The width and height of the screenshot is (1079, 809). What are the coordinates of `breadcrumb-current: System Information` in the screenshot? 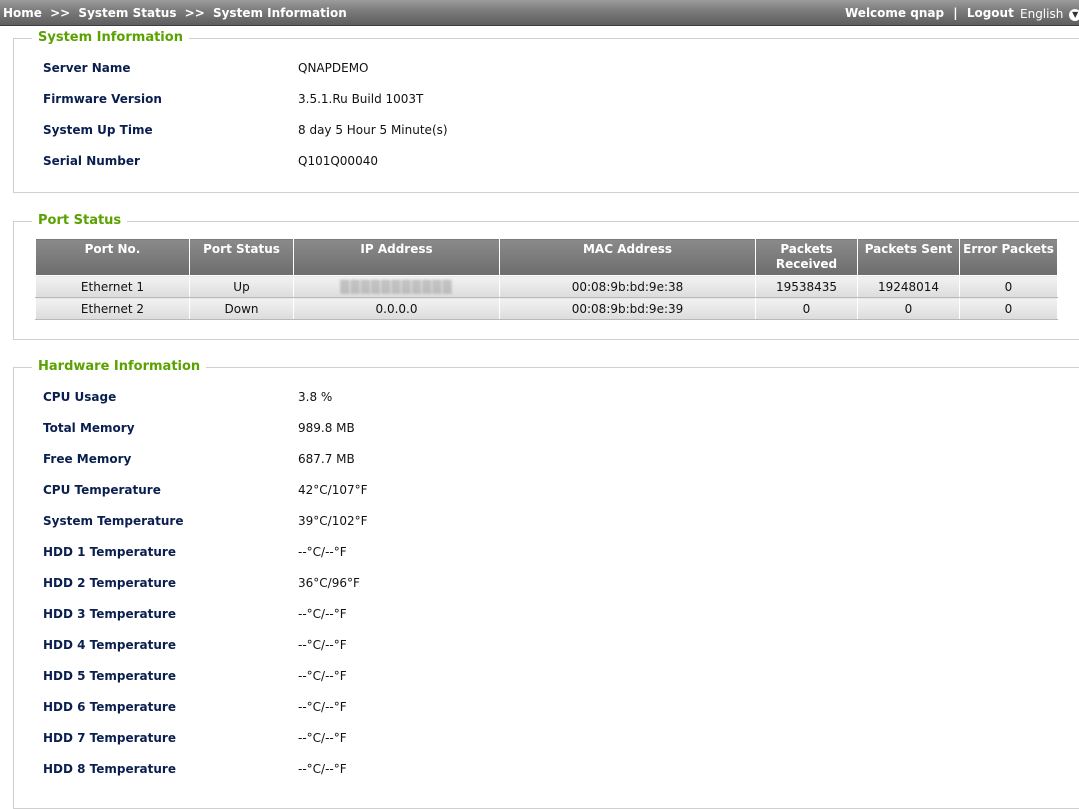 It's located at (279, 13).